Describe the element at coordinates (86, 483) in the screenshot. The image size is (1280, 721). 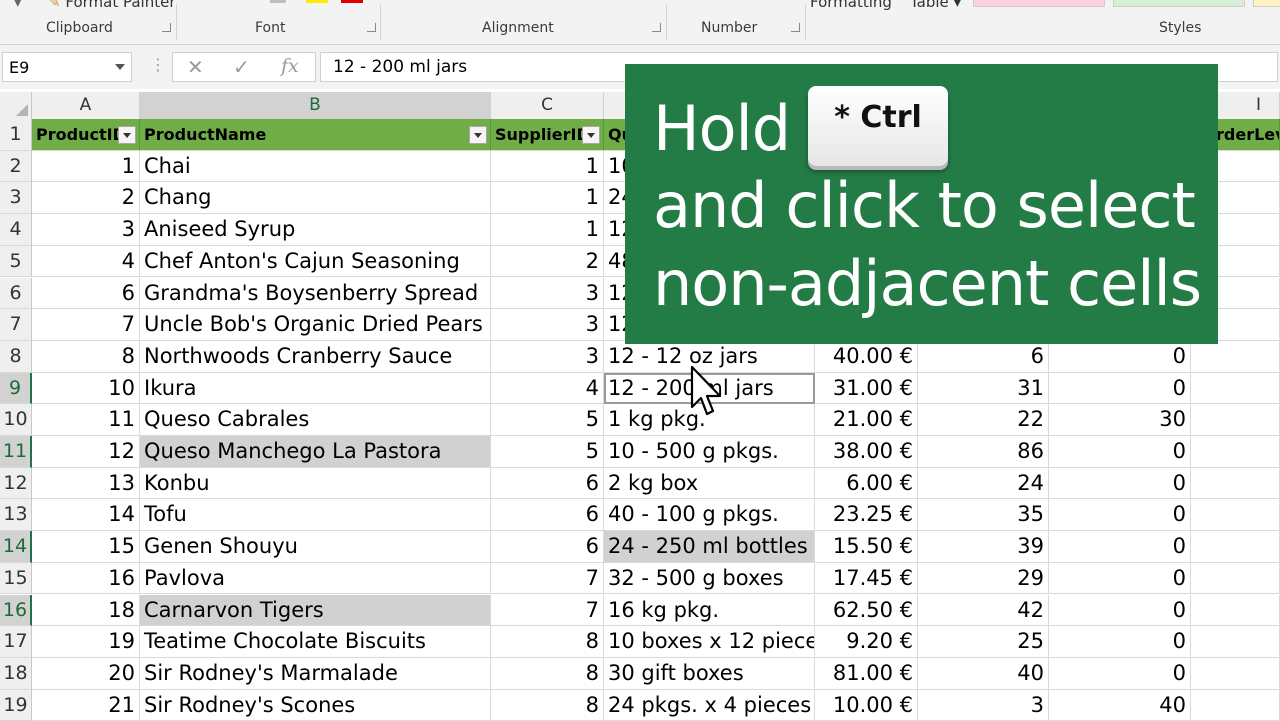
I see `cell-id: 13` at that location.